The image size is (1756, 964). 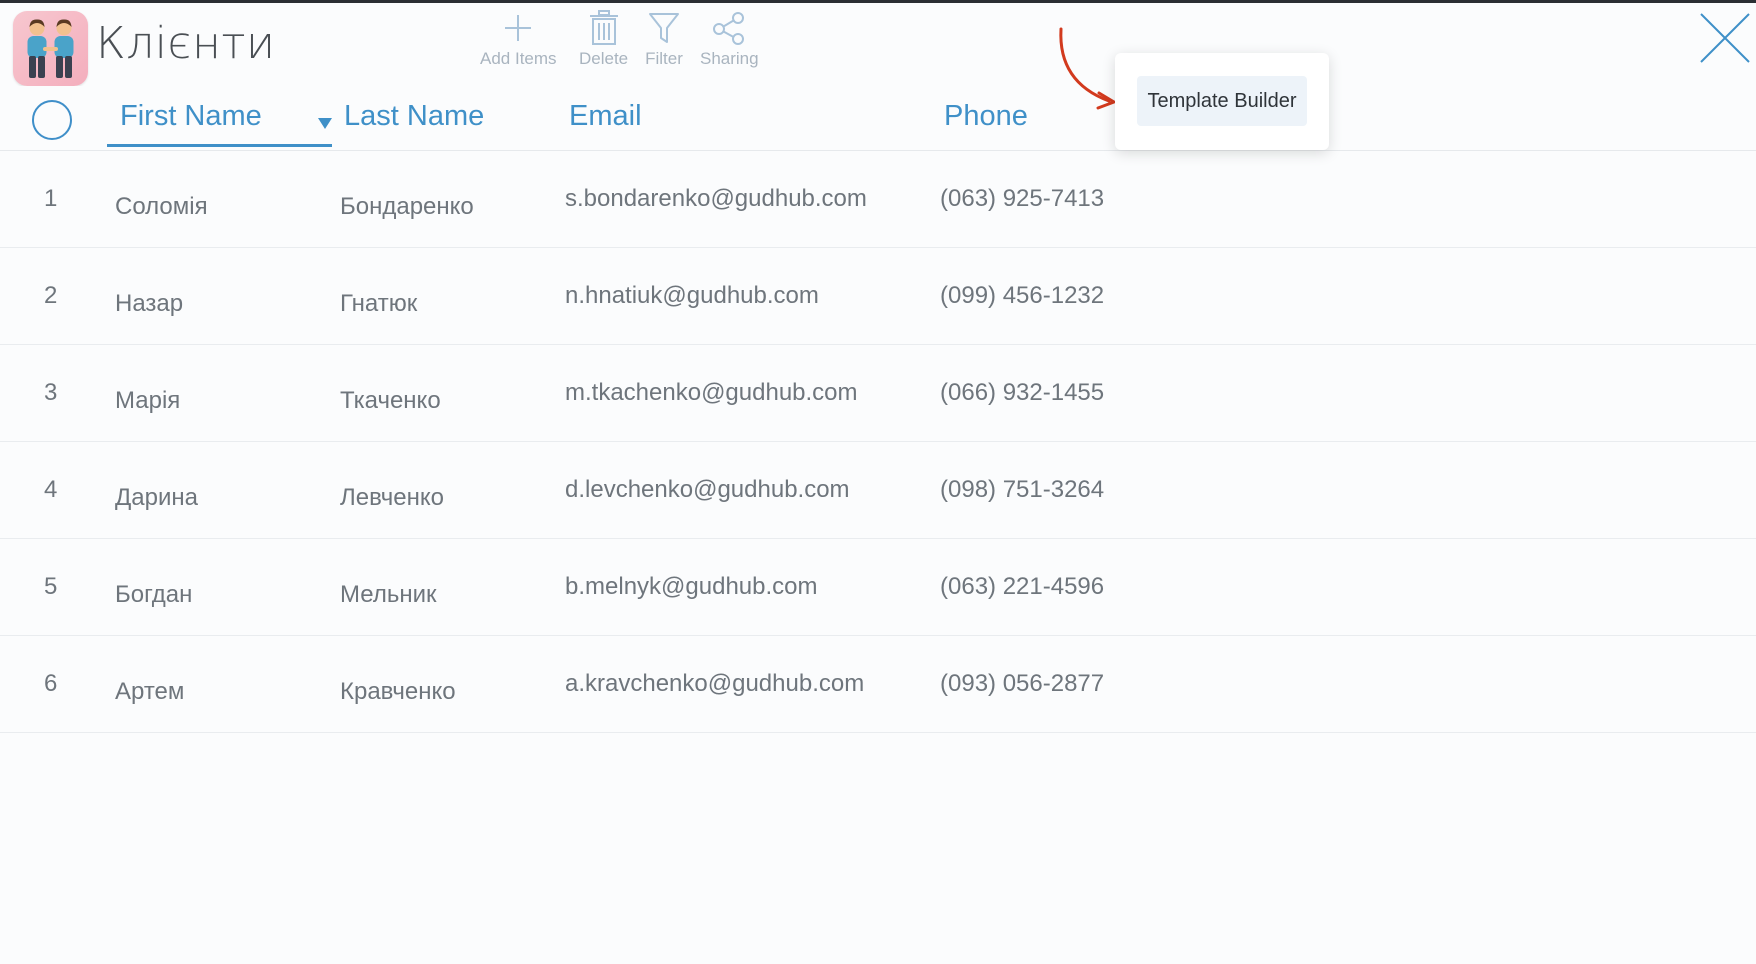 I want to click on column-header-first-name: First Name, so click(x=191, y=116).